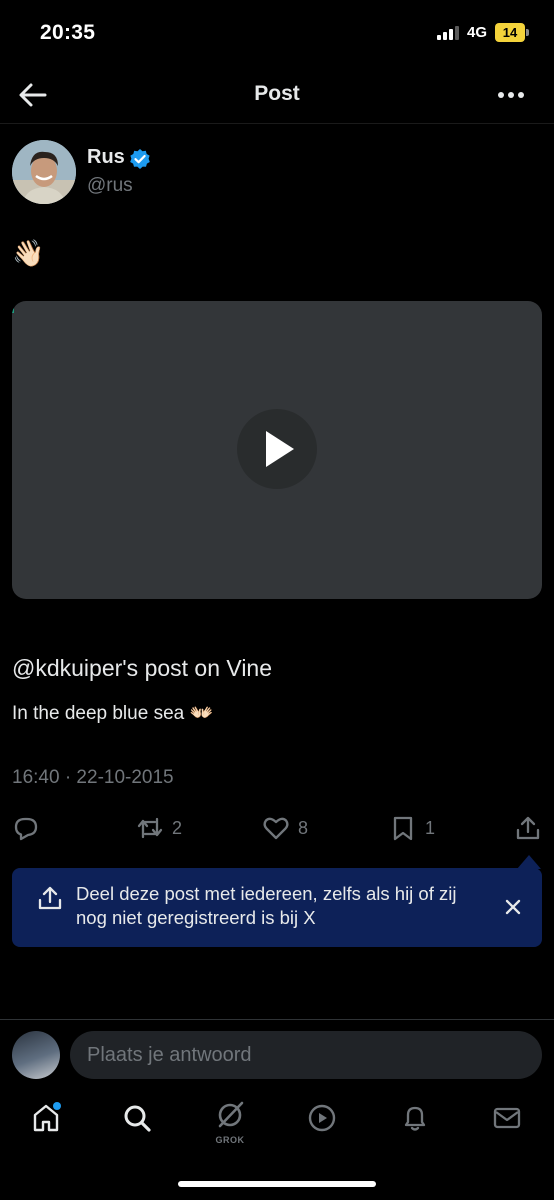 The height and width of the screenshot is (1200, 554). I want to click on battery-tip, so click(527, 32).